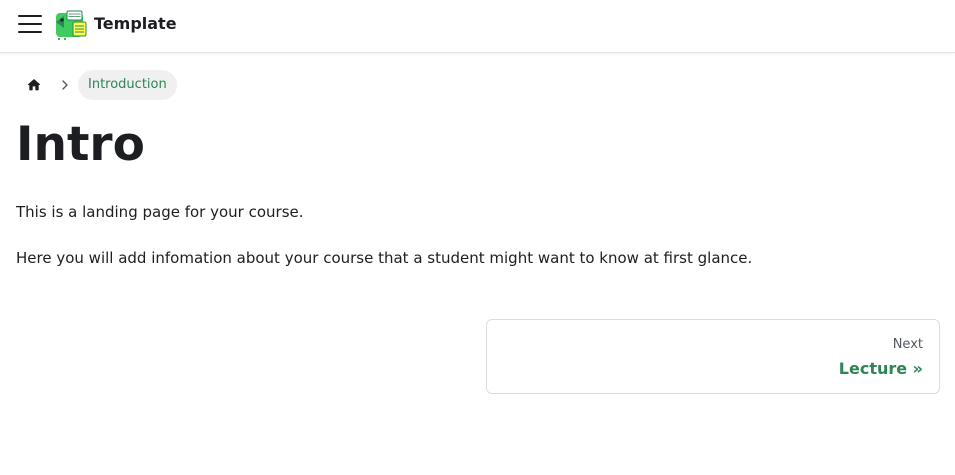 The height and width of the screenshot is (475, 955). I want to click on chevron-right-icon, so click(65, 85).